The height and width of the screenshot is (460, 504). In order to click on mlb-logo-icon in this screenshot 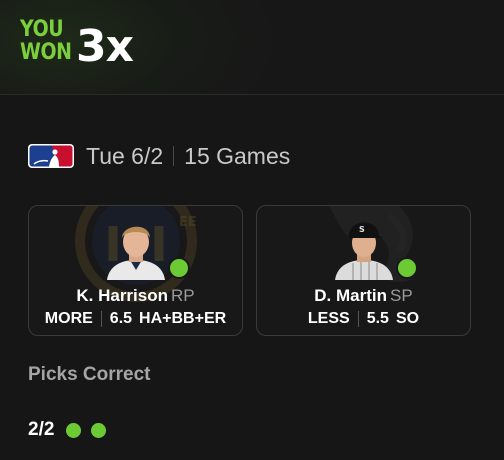, I will do `click(51, 156)`.